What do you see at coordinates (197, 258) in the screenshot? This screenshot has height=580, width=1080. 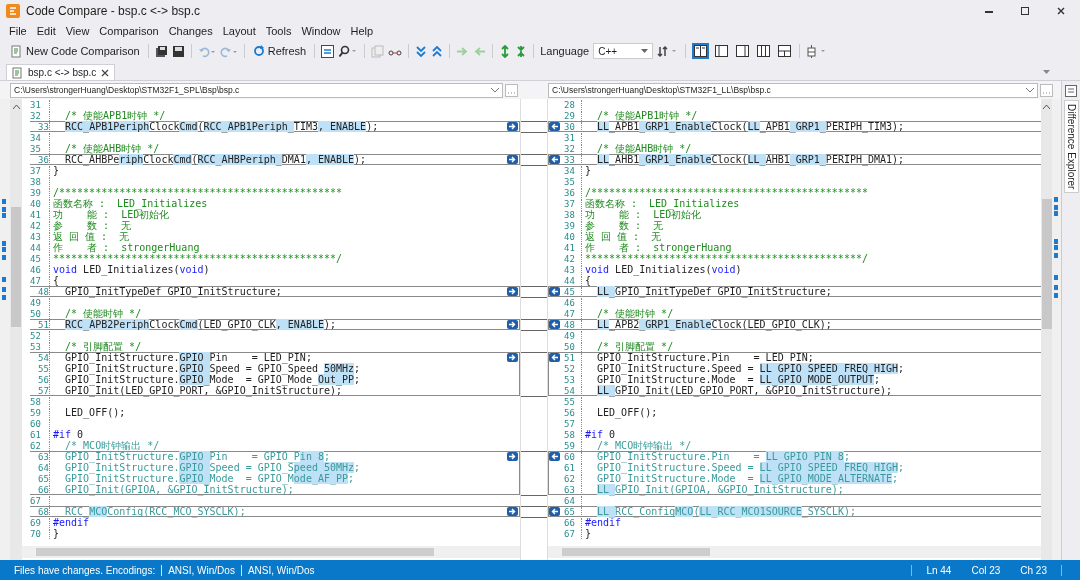 I see `code-line: ***********************************************/` at bounding box center [197, 258].